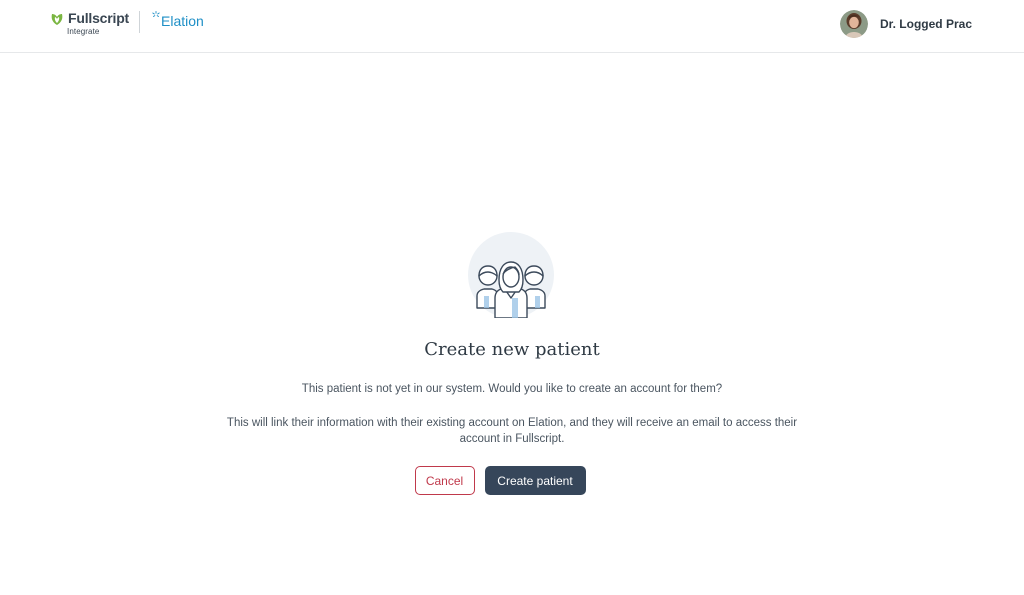 This screenshot has width=1024, height=595. What do you see at coordinates (511, 275) in the screenshot?
I see `people-group-icon` at bounding box center [511, 275].